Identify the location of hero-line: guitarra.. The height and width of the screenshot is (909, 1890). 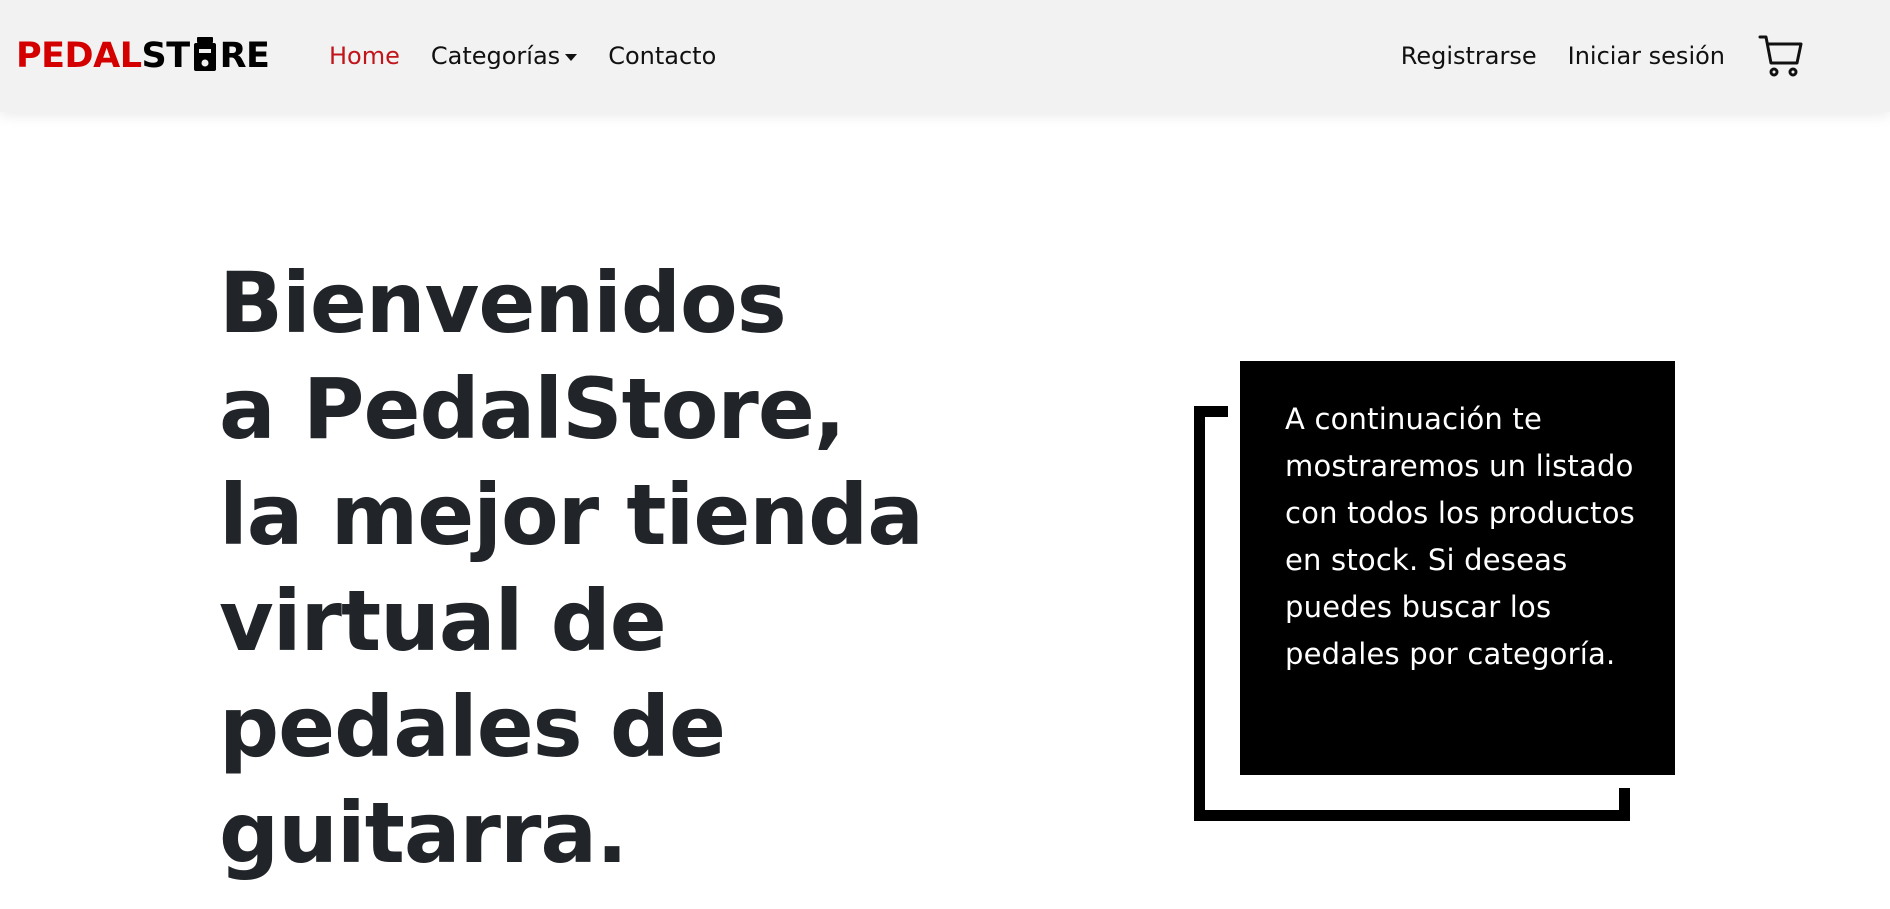
(423, 833).